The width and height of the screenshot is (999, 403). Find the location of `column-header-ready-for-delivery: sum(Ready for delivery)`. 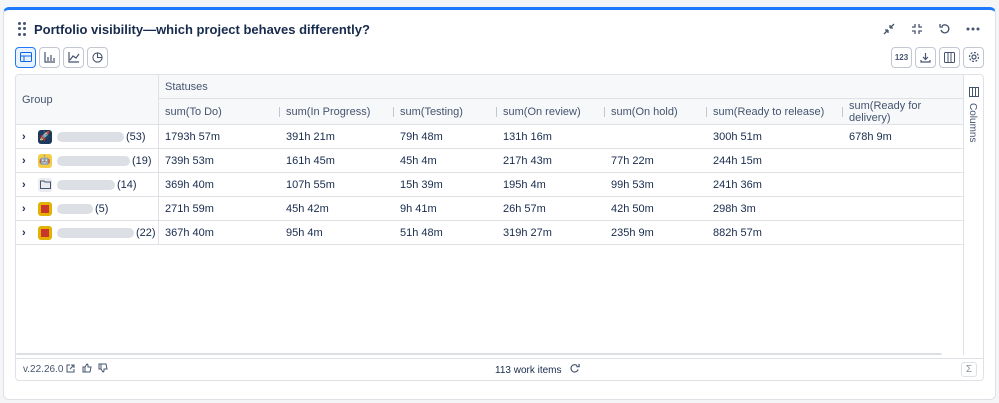

column-header-ready-for-delivery: sum(Ready for delivery) is located at coordinates (902, 112).